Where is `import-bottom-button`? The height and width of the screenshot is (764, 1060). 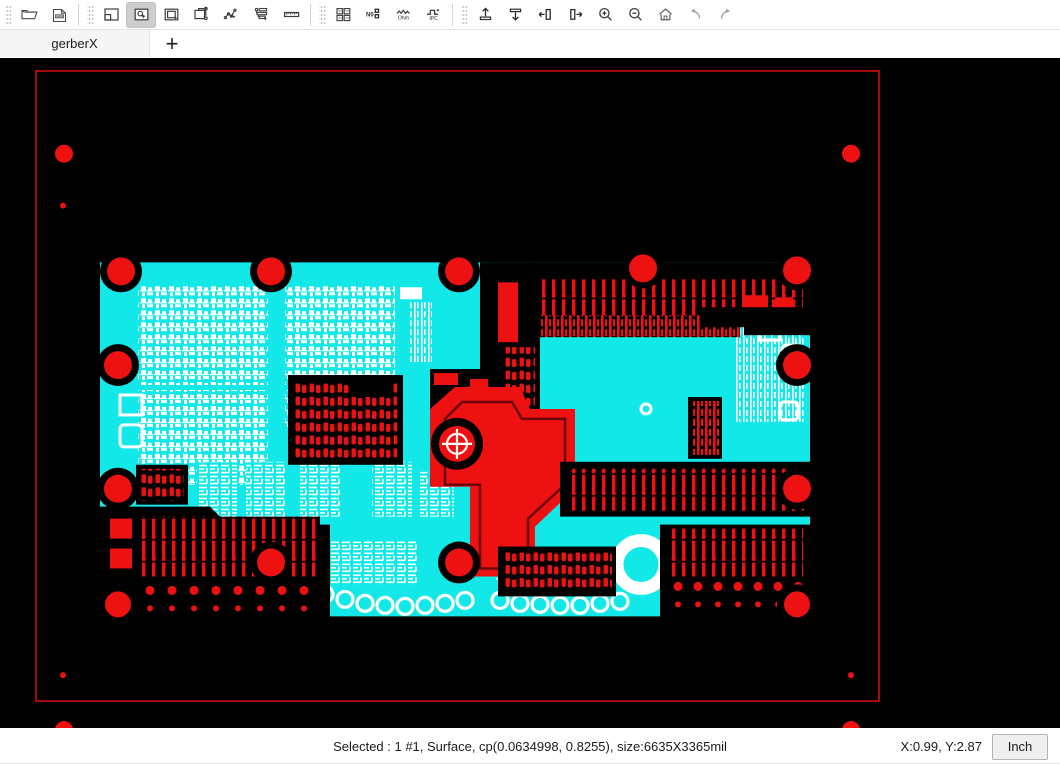 import-bottom-button is located at coordinates (515, 15).